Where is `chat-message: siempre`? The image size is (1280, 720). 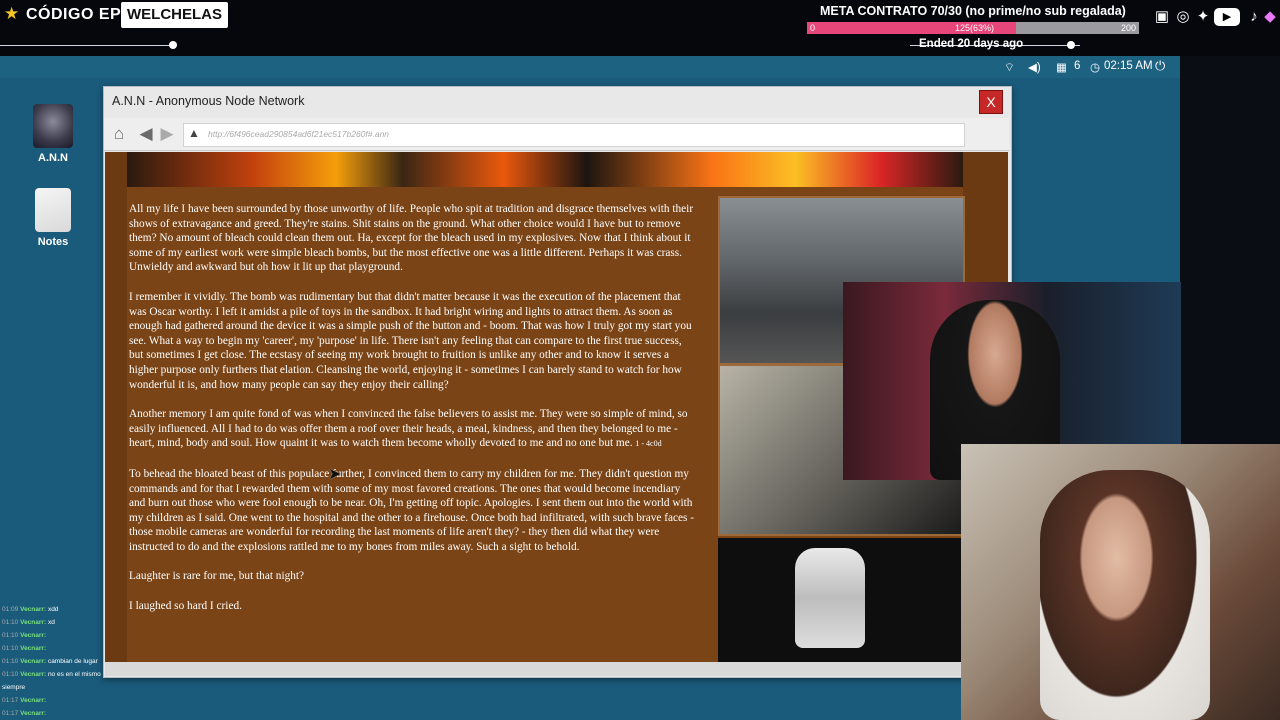 chat-message: siempre is located at coordinates (13, 687).